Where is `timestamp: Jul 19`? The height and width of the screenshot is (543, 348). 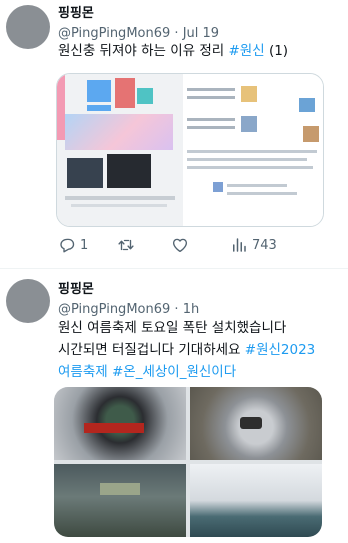 timestamp: Jul 19 is located at coordinates (201, 33).